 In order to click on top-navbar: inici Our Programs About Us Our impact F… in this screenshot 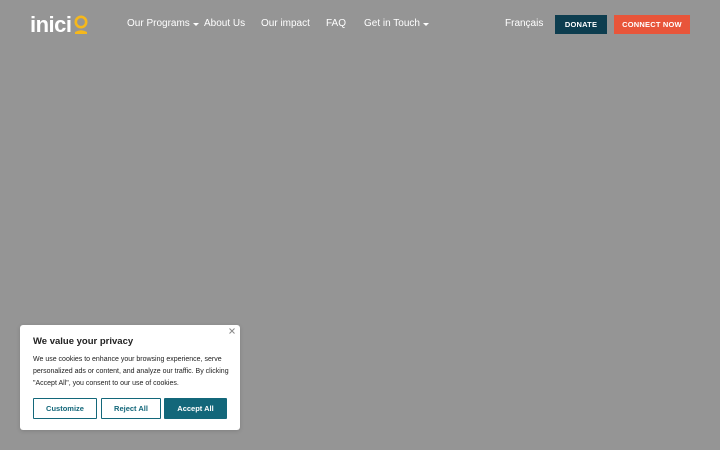, I will do `click(360, 25)`.